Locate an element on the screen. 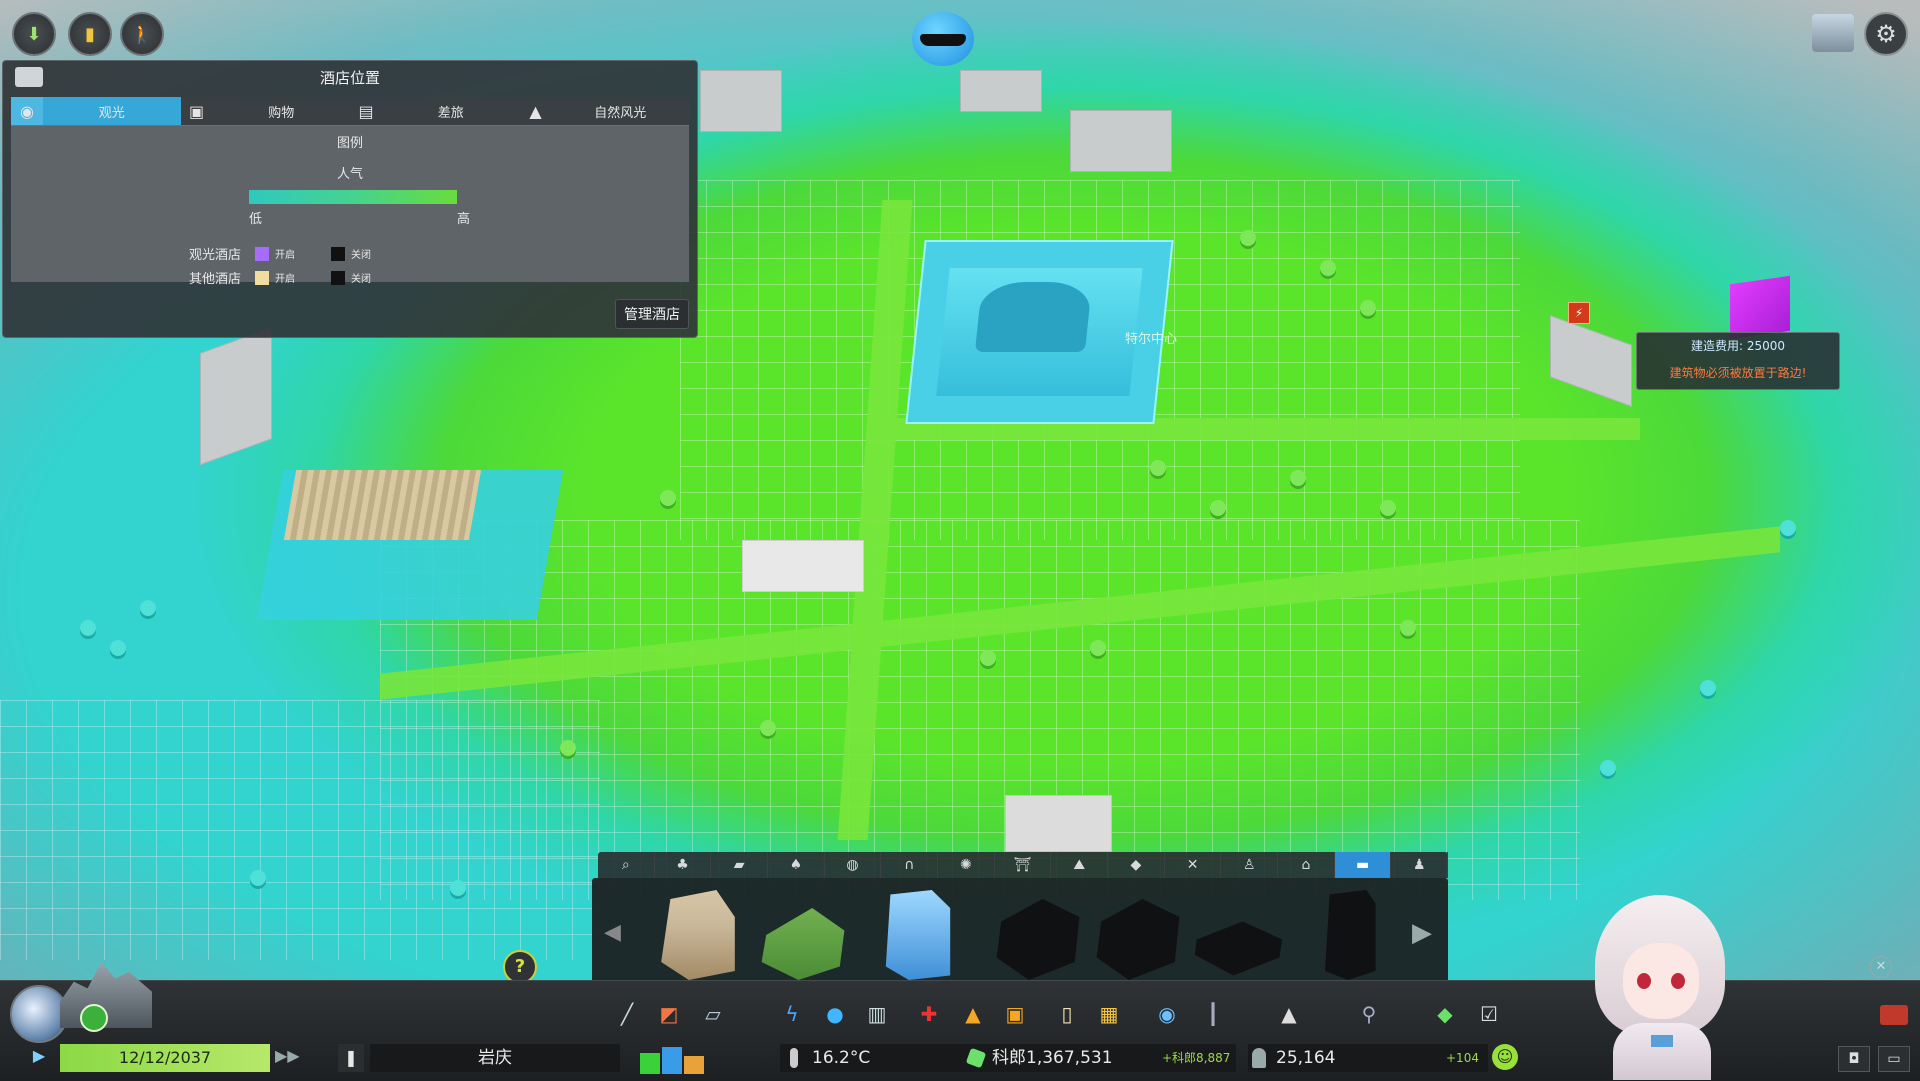  population-amount: 25,164 is located at coordinates (1306, 1058).